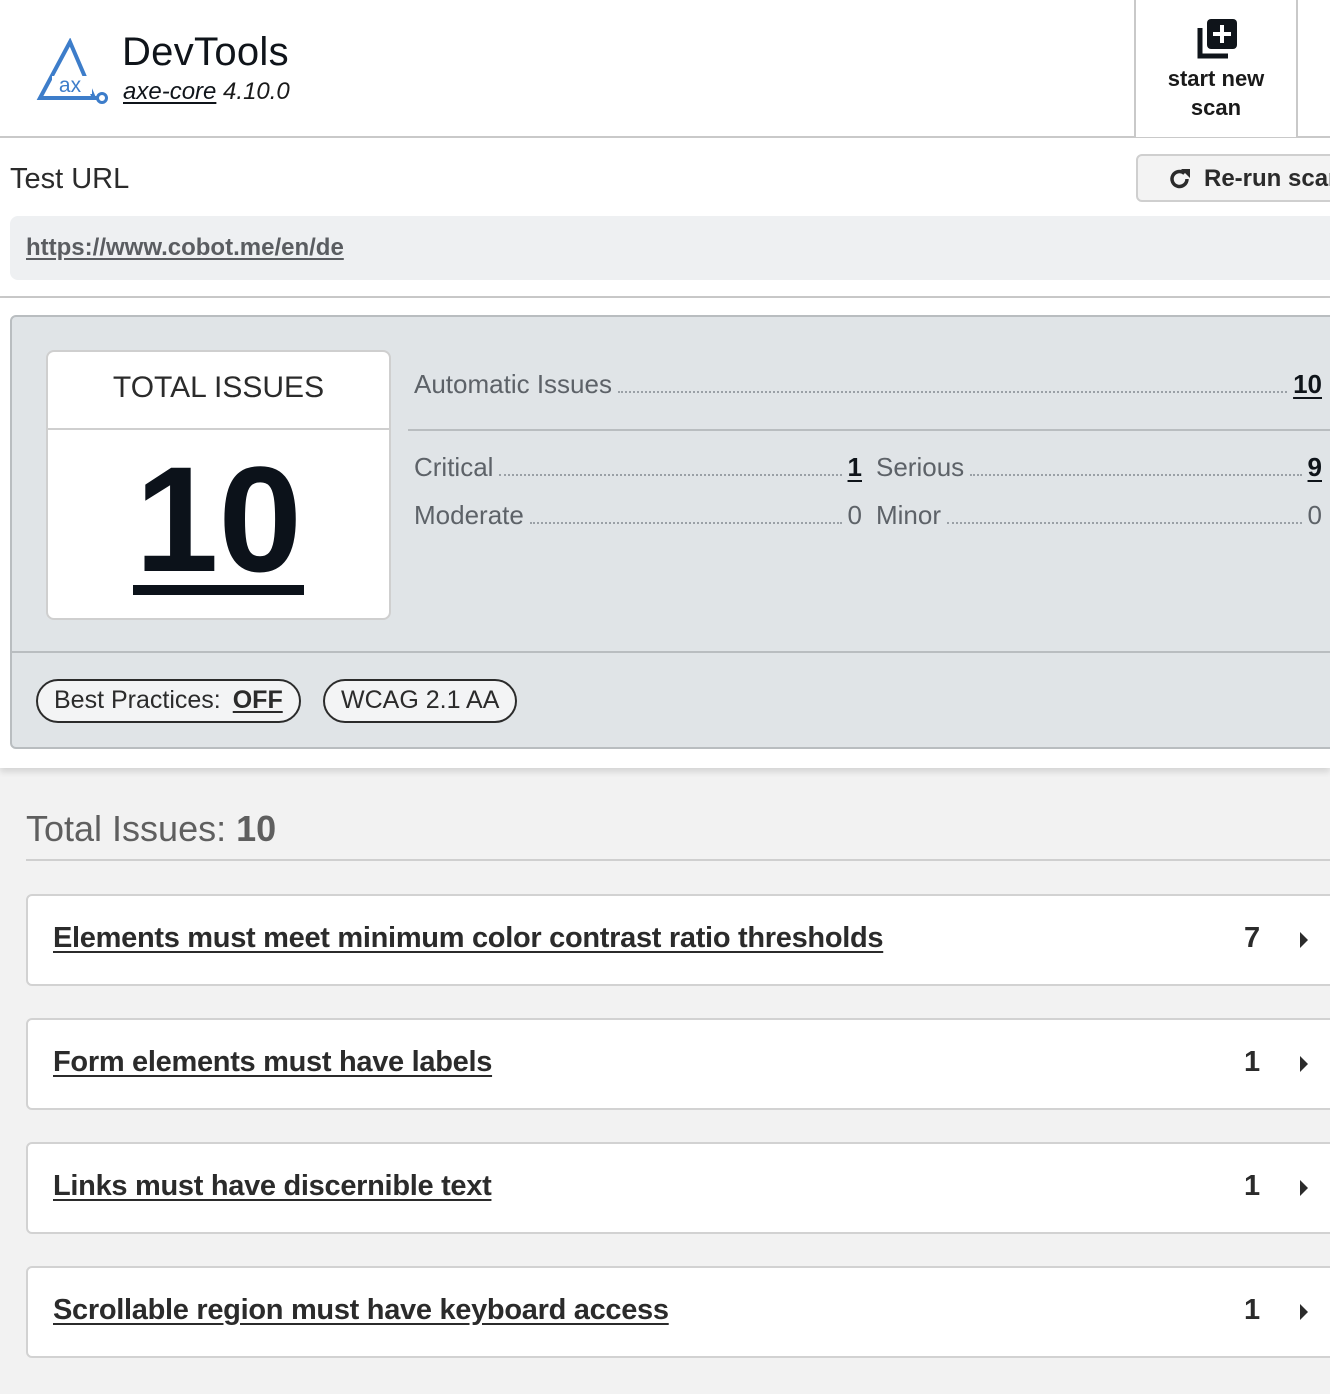 This screenshot has width=1330, height=1394. What do you see at coordinates (670, 248) in the screenshot?
I see `test-url-box: https://www.cobot.me/en/de` at bounding box center [670, 248].